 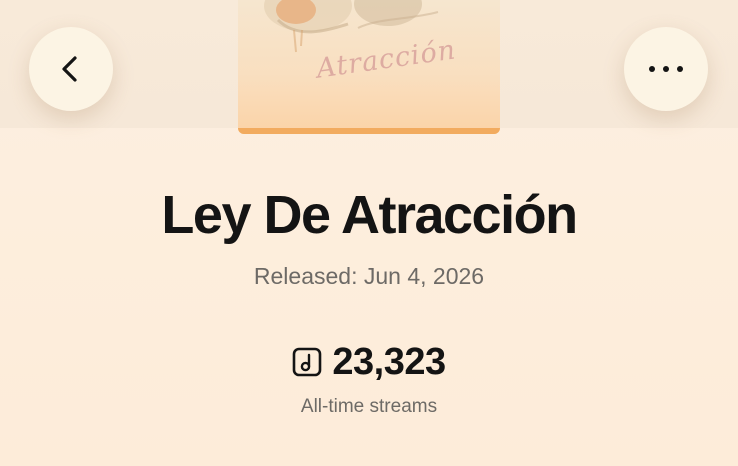 I want to click on streams-stat: 23,323, so click(x=369, y=362).